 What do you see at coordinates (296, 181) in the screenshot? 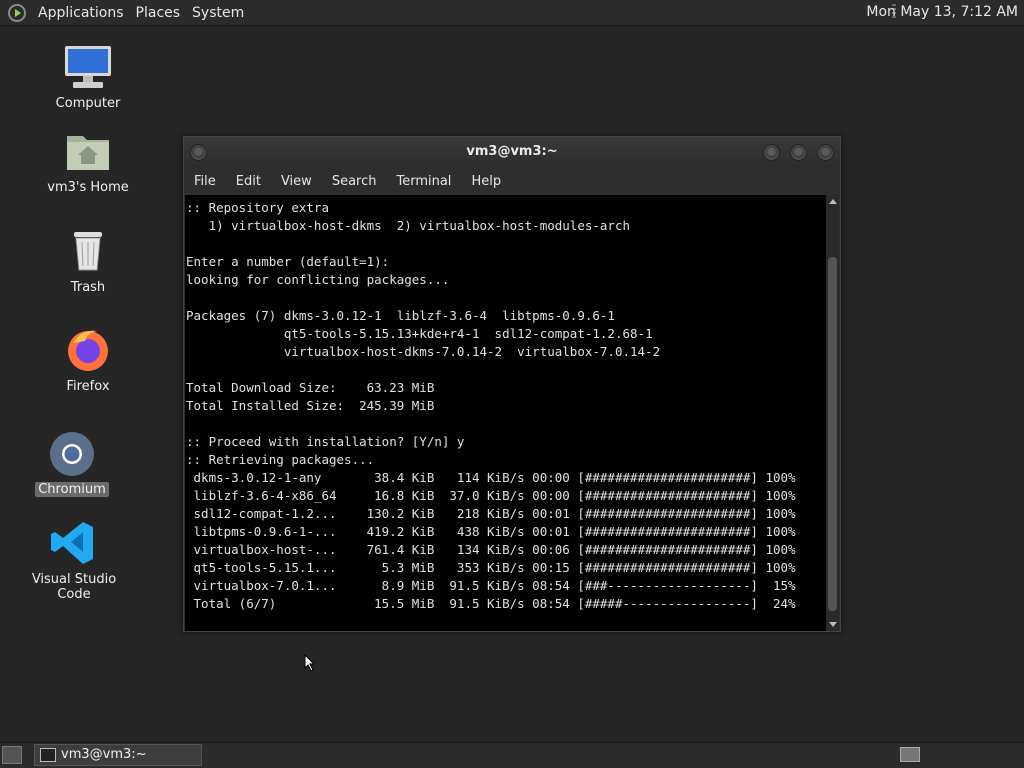
I see `menu-view: View` at bounding box center [296, 181].